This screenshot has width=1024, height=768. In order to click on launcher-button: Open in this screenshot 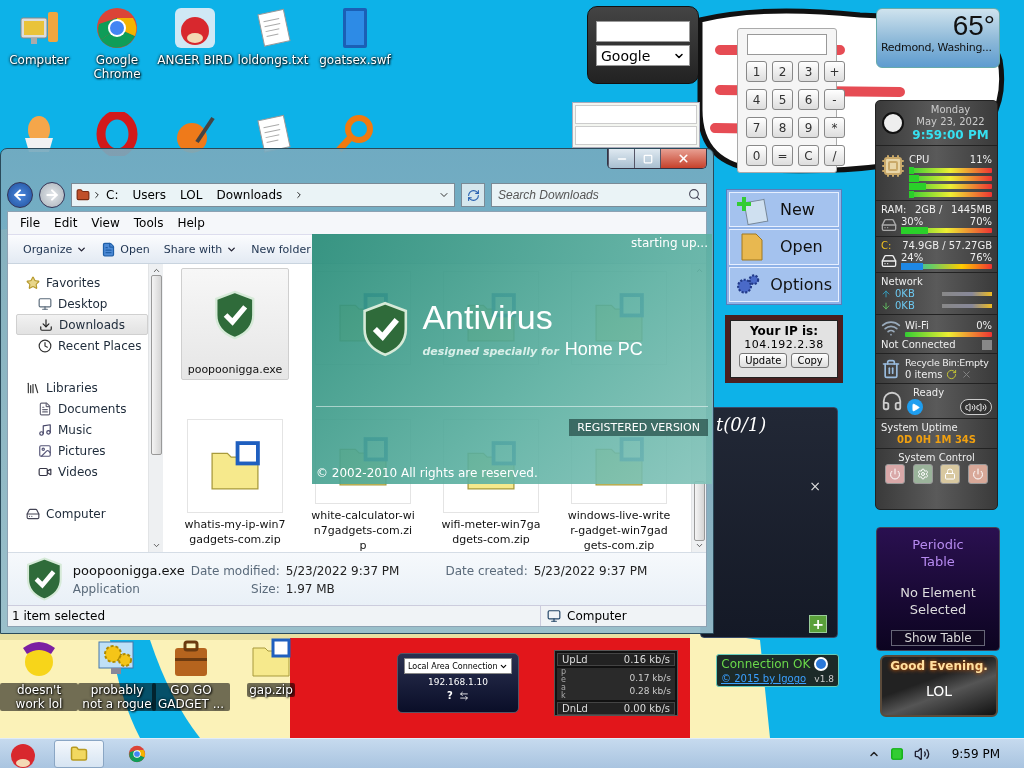, I will do `click(784, 247)`.